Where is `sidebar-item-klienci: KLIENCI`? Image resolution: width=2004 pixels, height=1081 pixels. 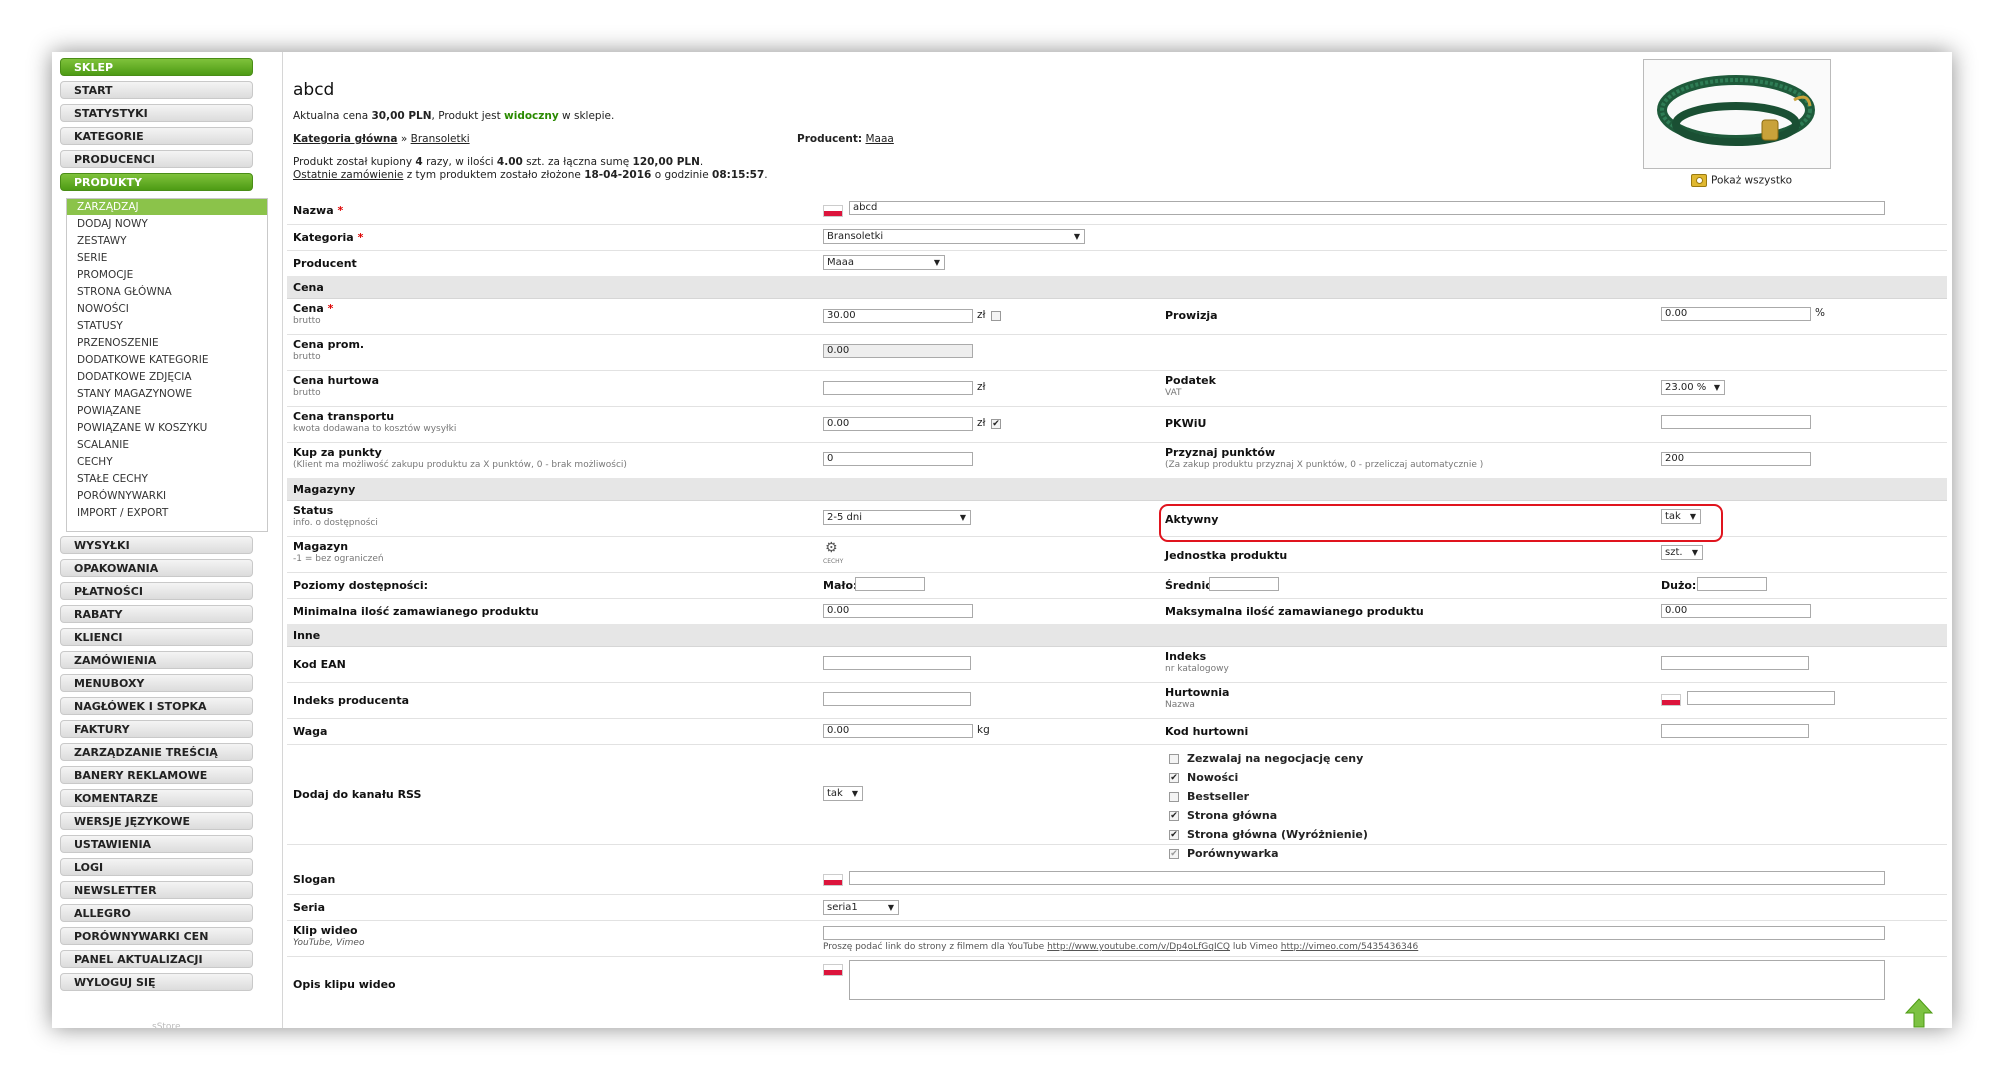 sidebar-item-klienci: KLIENCI is located at coordinates (156, 637).